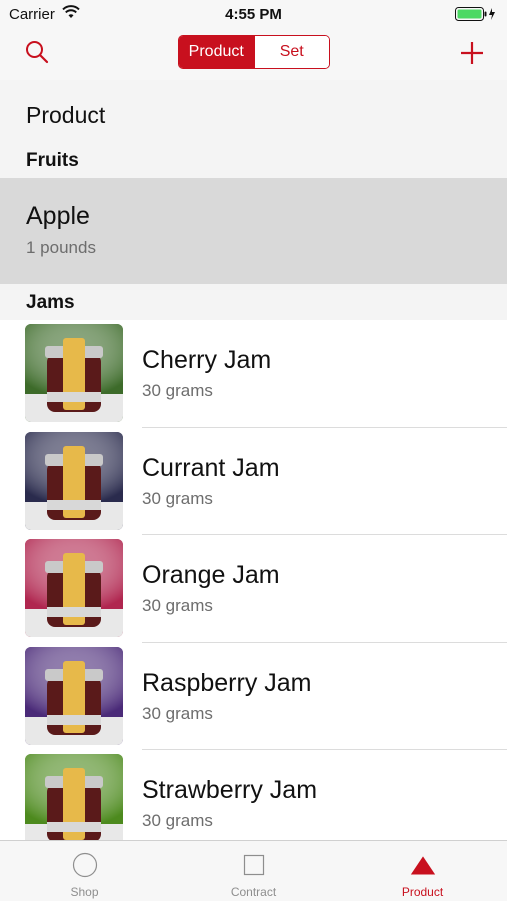 Image resolution: width=507 pixels, height=901 pixels. Describe the element at coordinates (52, 160) in the screenshot. I see `section-header-fruits: Fruits` at that location.